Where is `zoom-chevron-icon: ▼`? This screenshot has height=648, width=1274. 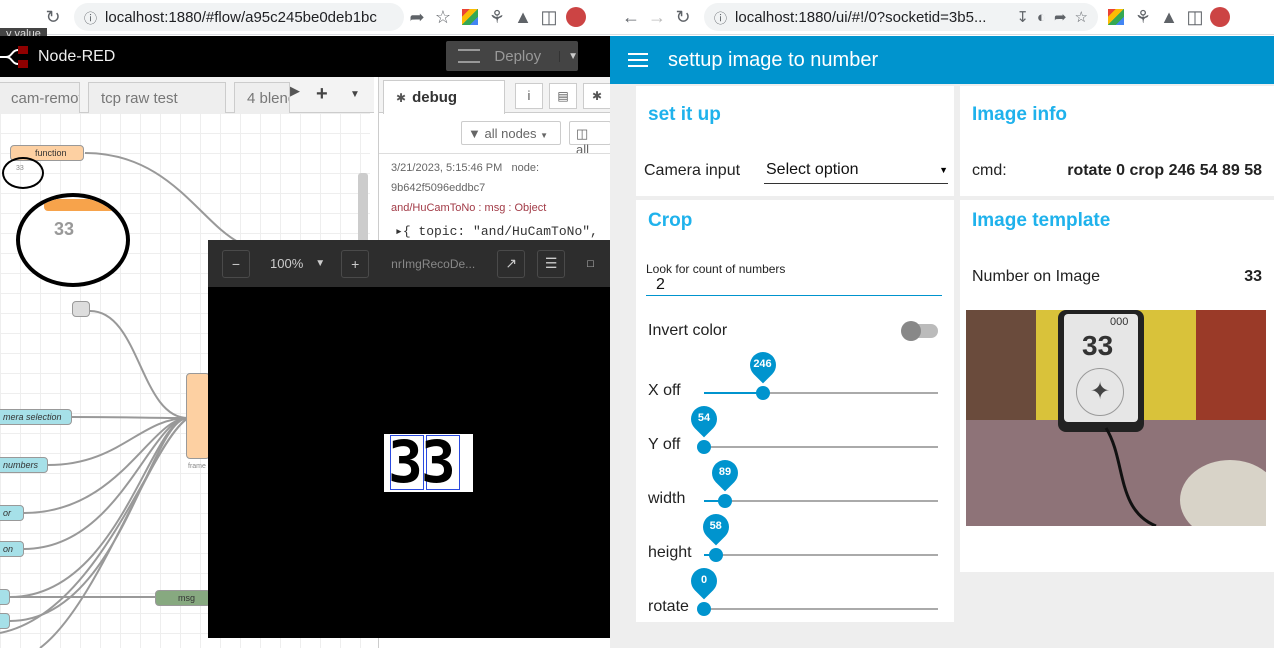 zoom-chevron-icon: ▼ is located at coordinates (320, 263).